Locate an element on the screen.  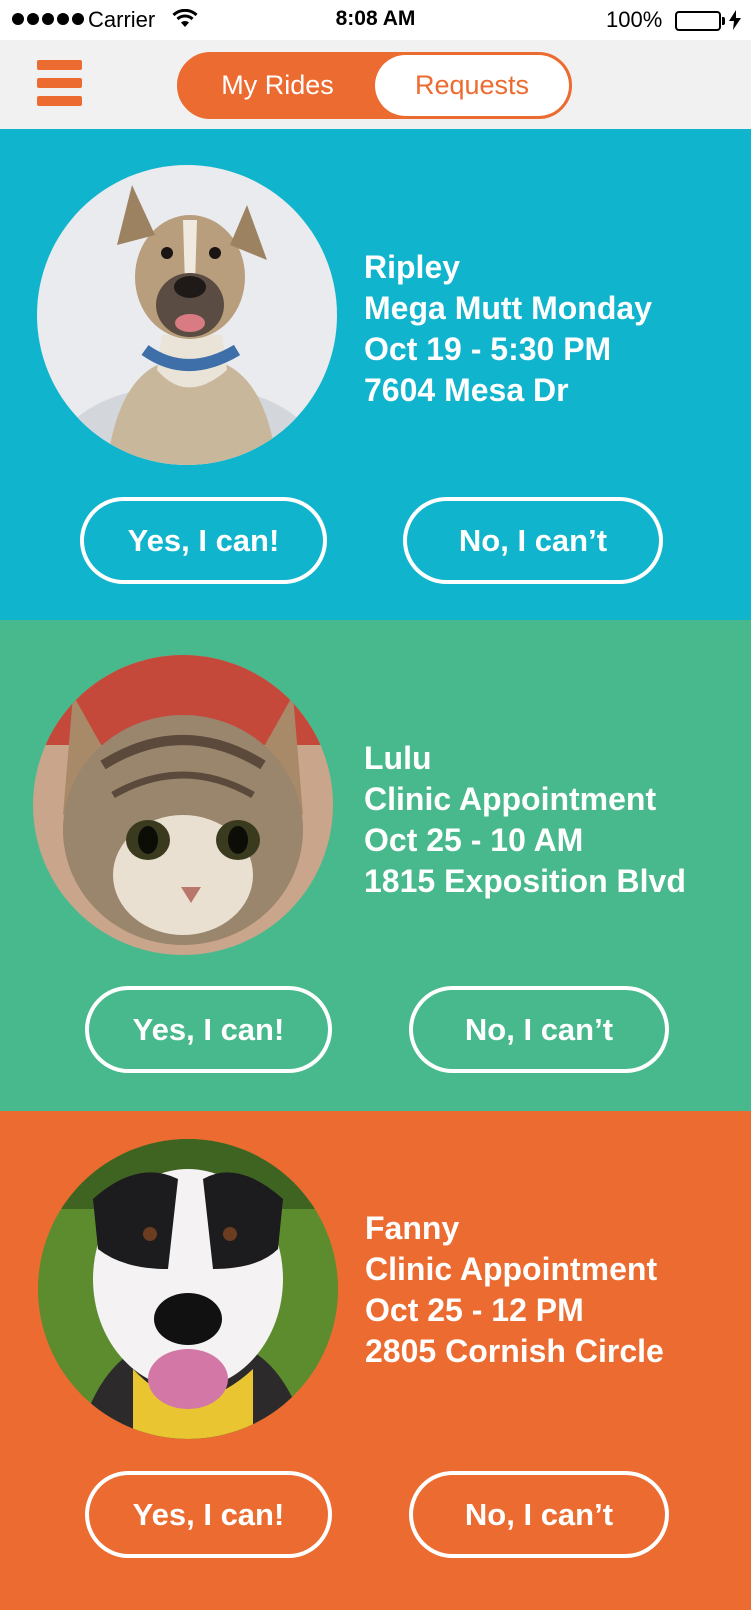
nav-bar: My Rides Requests is located at coordinates (375, 84).